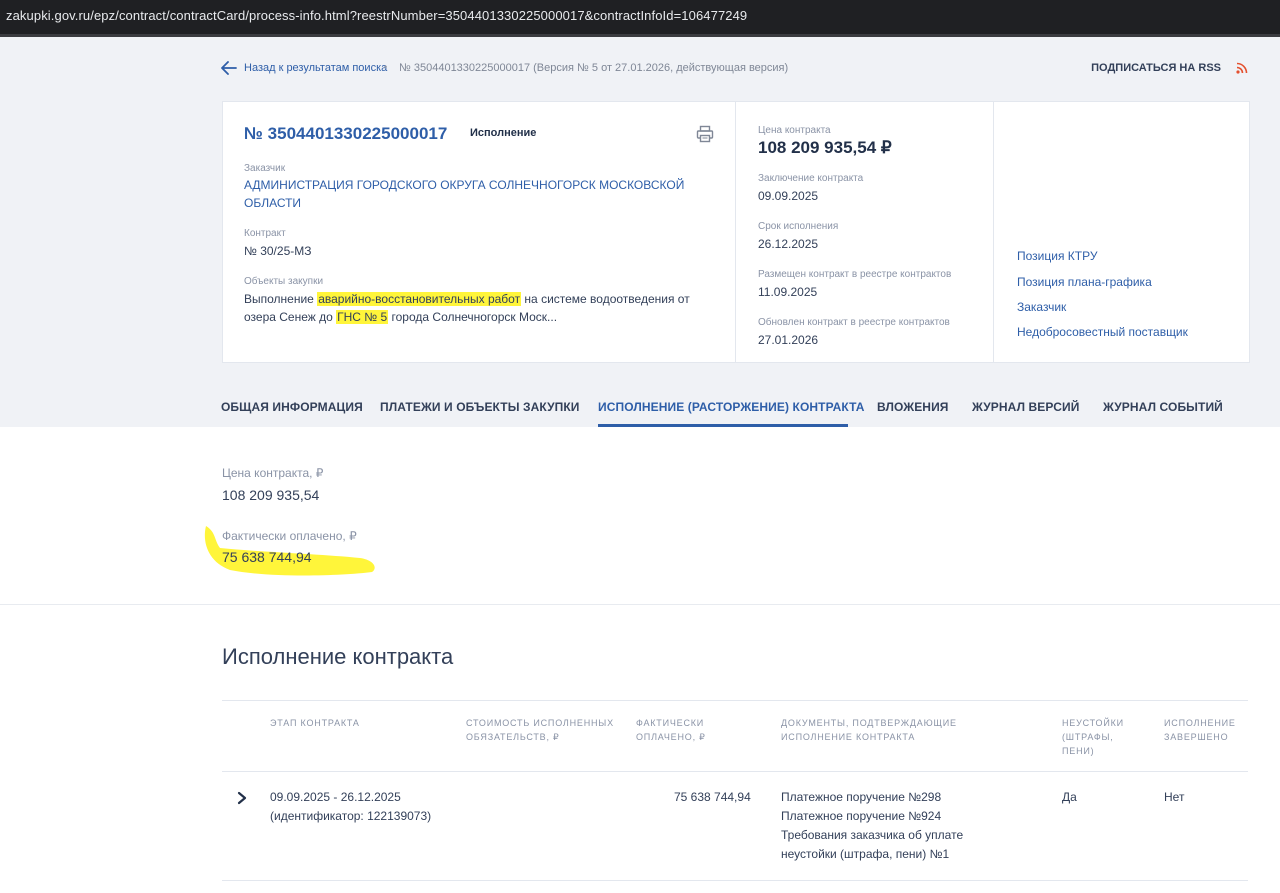 This screenshot has height=893, width=1280. I want to click on section-divider, so click(640, 604).